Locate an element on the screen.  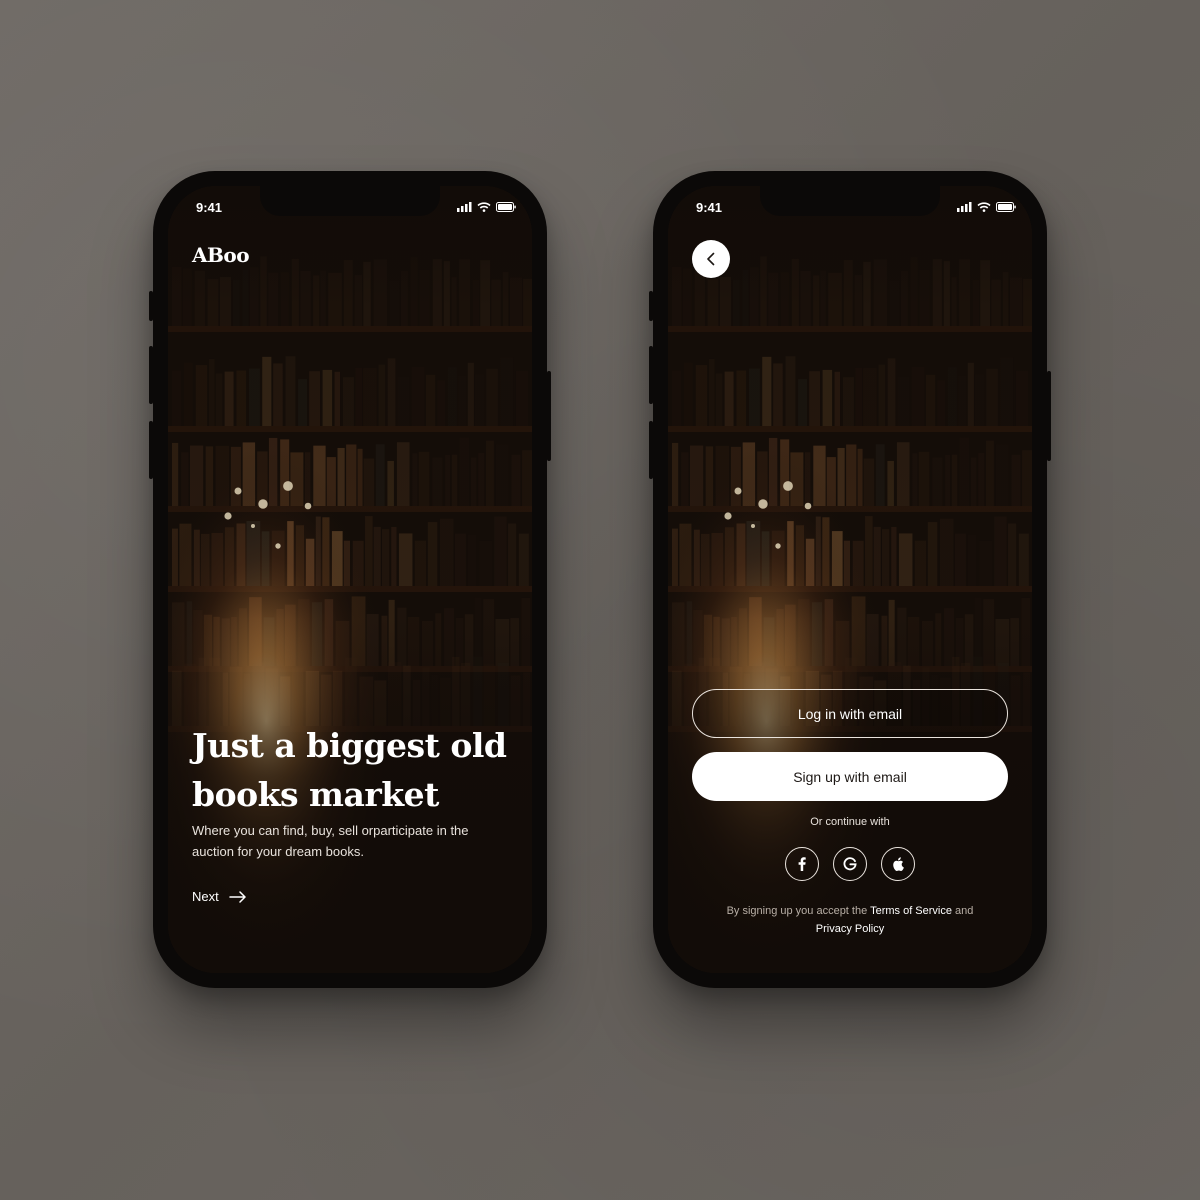
or-continue-with: Or continue with is located at coordinates (850, 822).